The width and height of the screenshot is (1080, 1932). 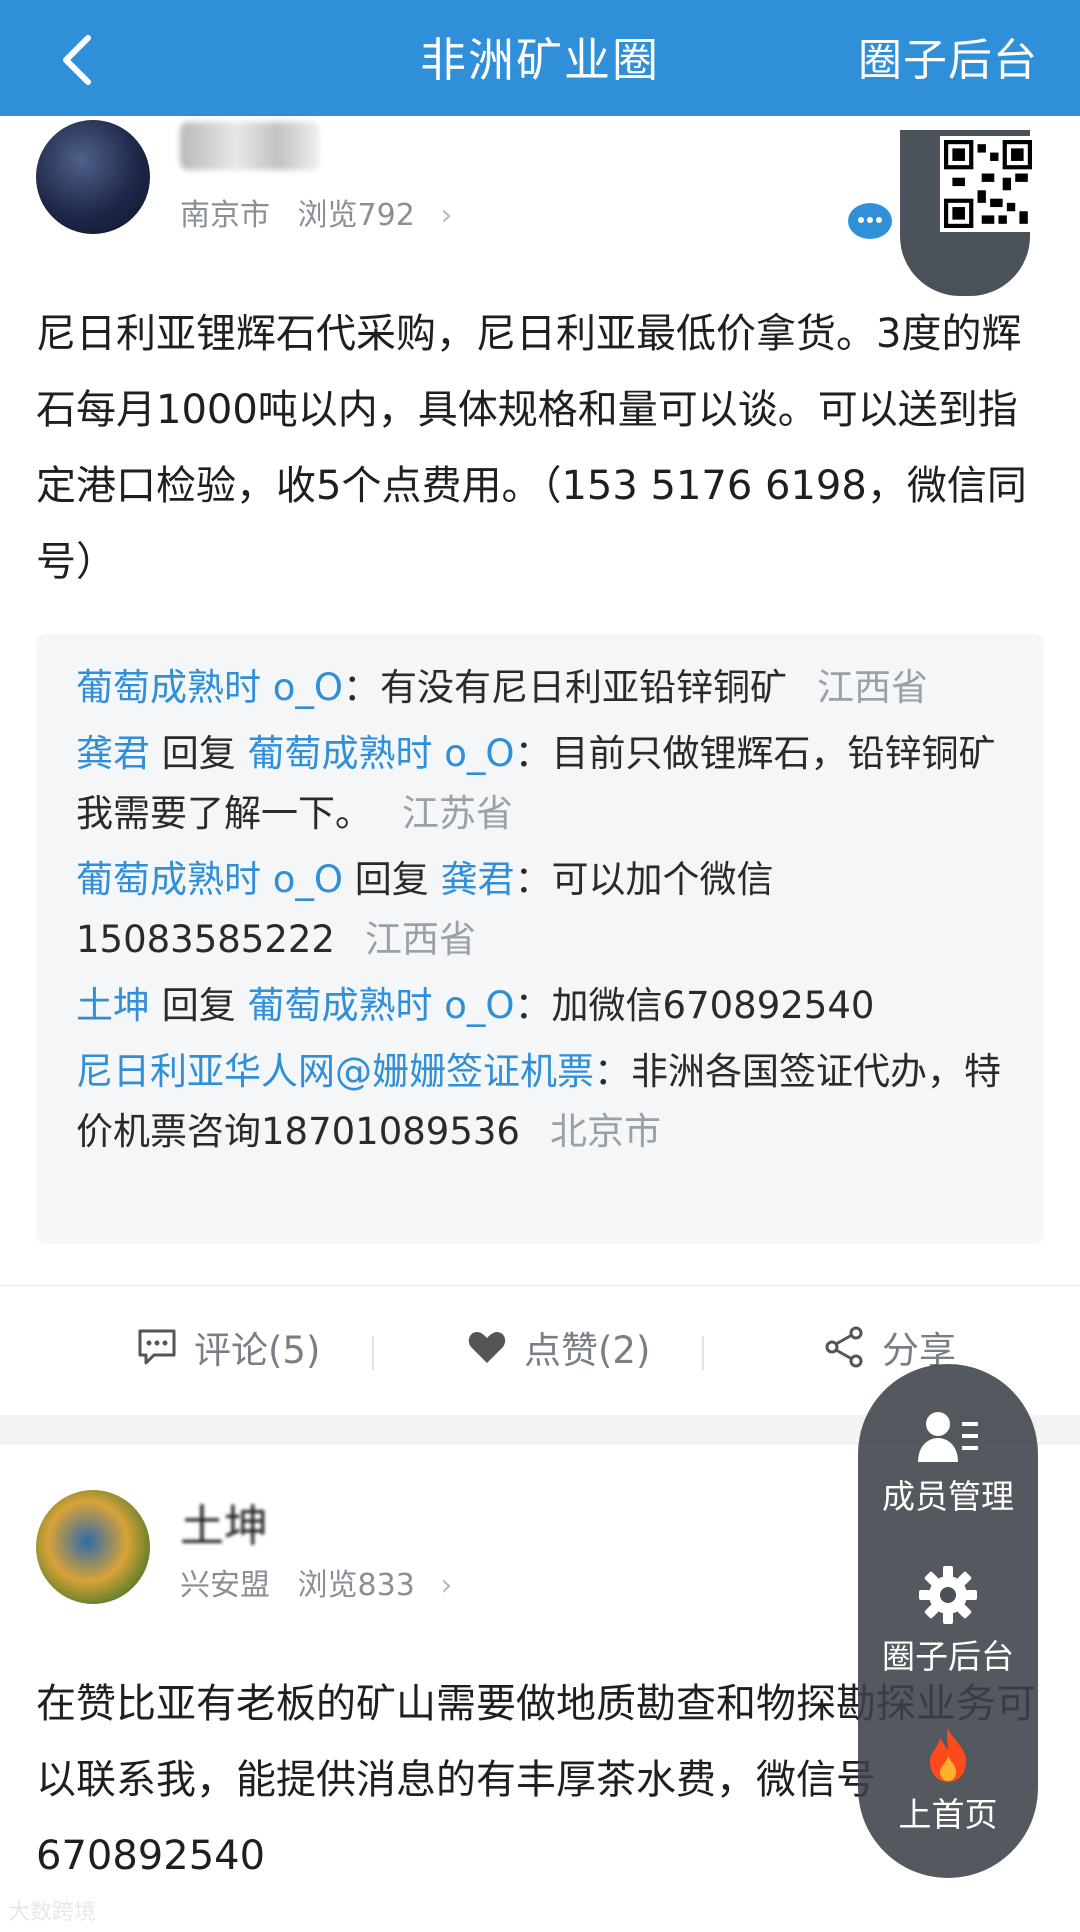 I want to click on top-bar: 非洲矿业圈 圈子后台, so click(x=540, y=58).